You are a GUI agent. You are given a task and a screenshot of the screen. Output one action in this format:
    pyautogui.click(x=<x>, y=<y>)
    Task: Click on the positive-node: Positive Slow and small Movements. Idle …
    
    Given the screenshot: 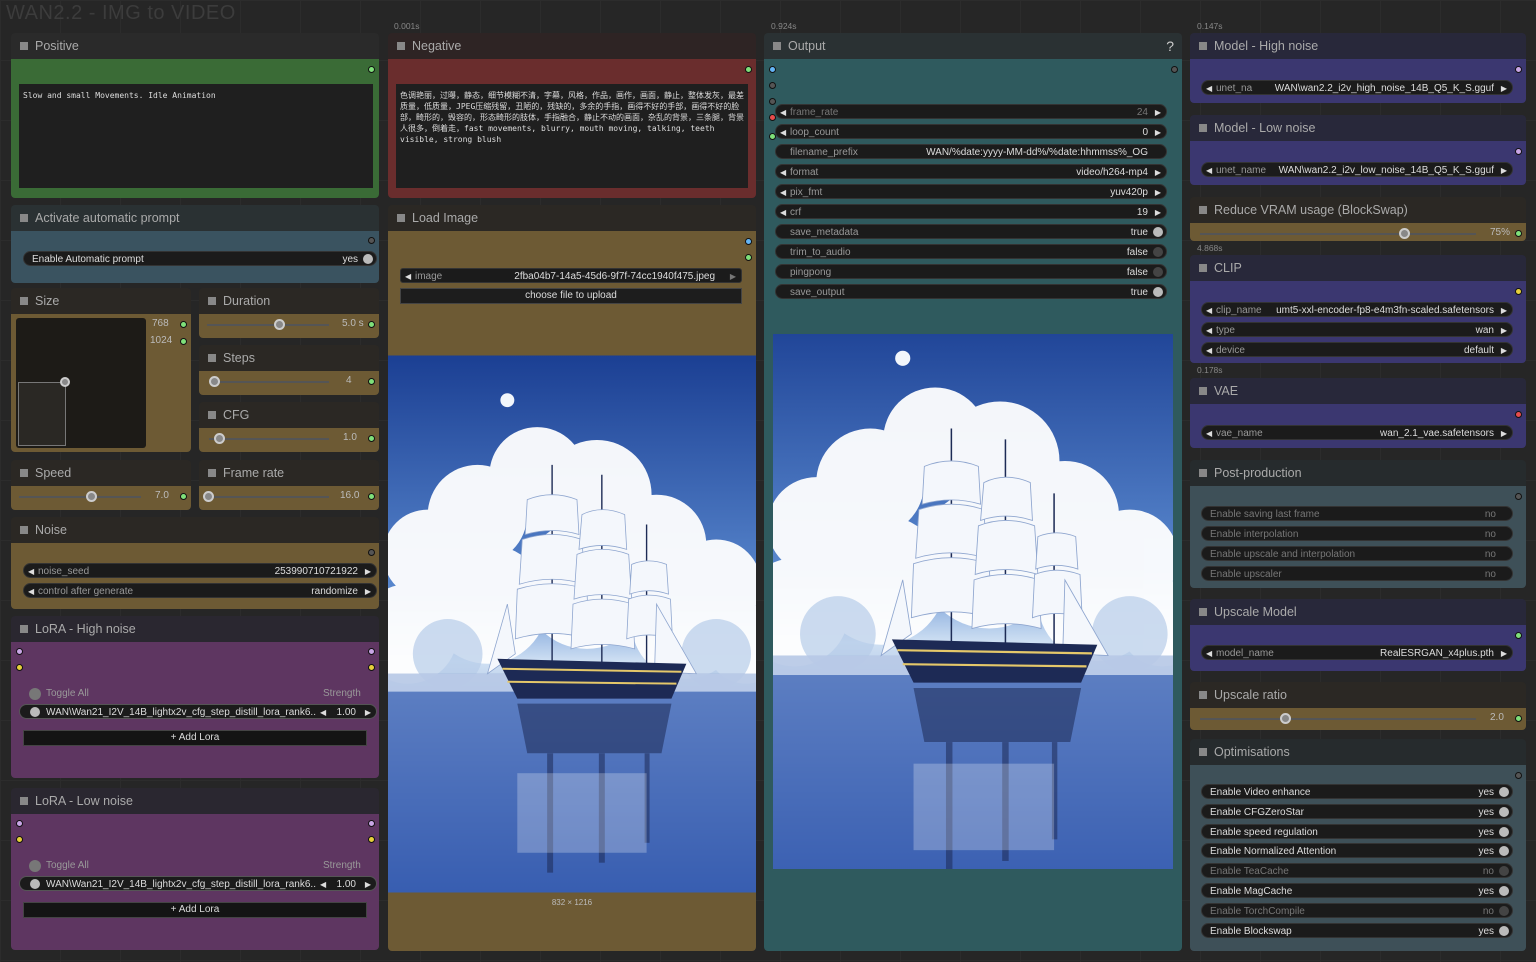 What is the action you would take?
    pyautogui.click(x=195, y=115)
    